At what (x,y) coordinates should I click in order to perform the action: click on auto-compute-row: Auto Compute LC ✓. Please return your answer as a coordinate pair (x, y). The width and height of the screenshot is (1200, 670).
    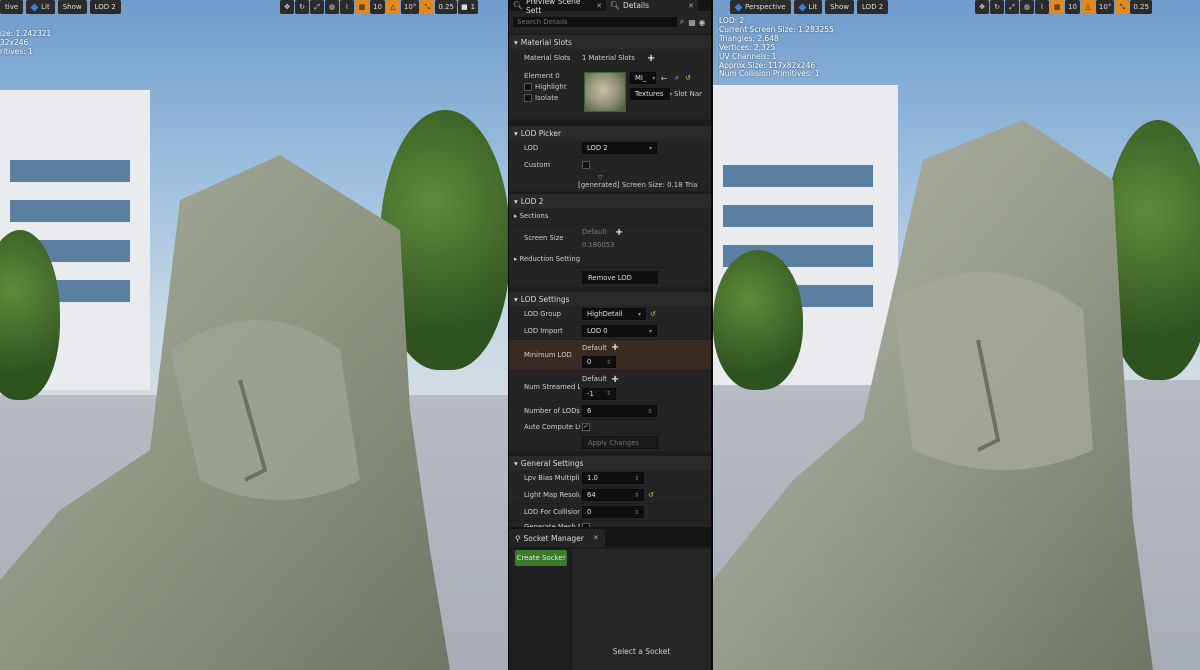
    Looking at the image, I should click on (610, 427).